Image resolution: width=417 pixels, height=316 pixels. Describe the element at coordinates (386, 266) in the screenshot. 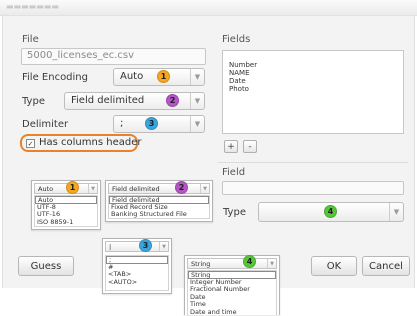

I see `cancel-button: Cancel` at that location.